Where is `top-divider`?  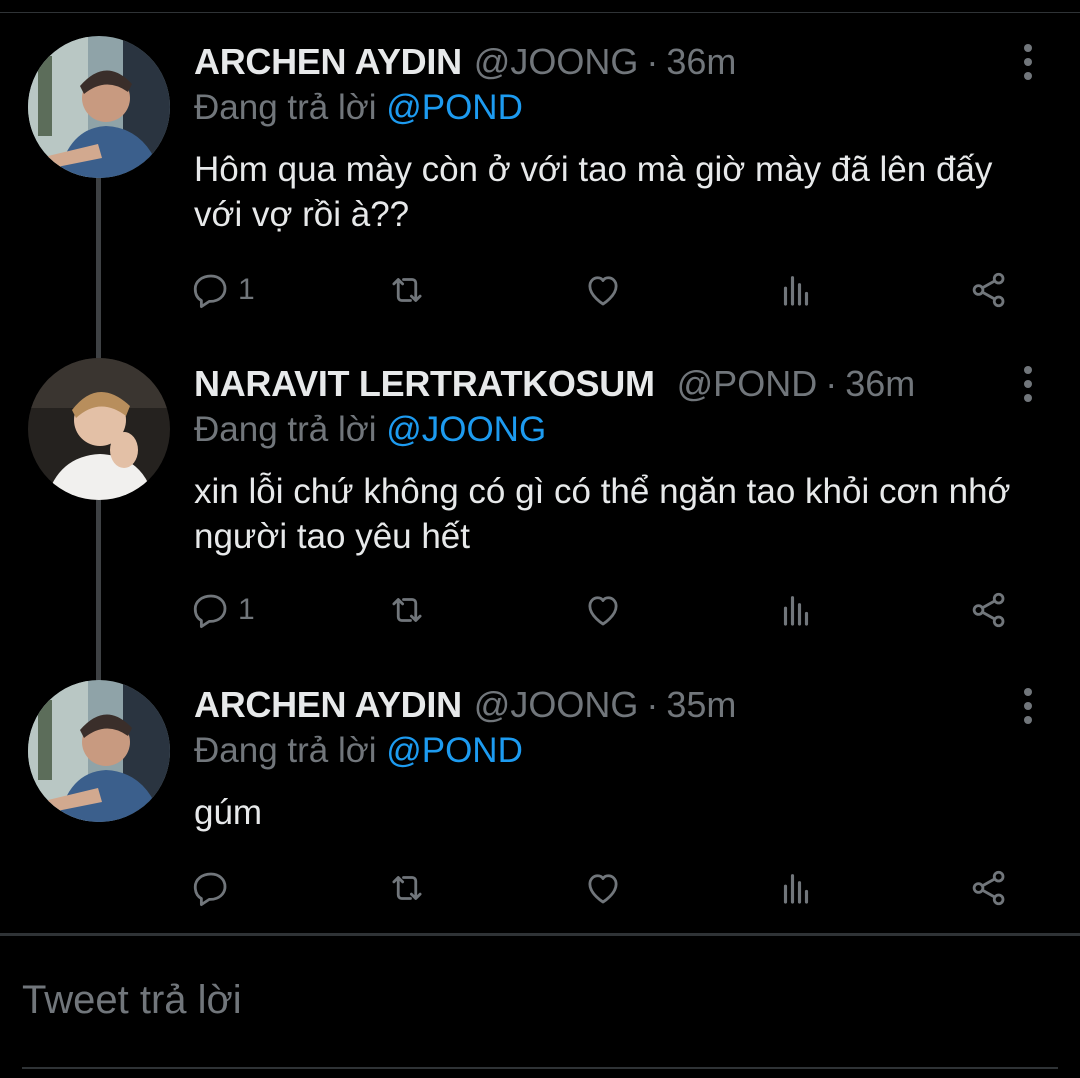
top-divider is located at coordinates (540, 12).